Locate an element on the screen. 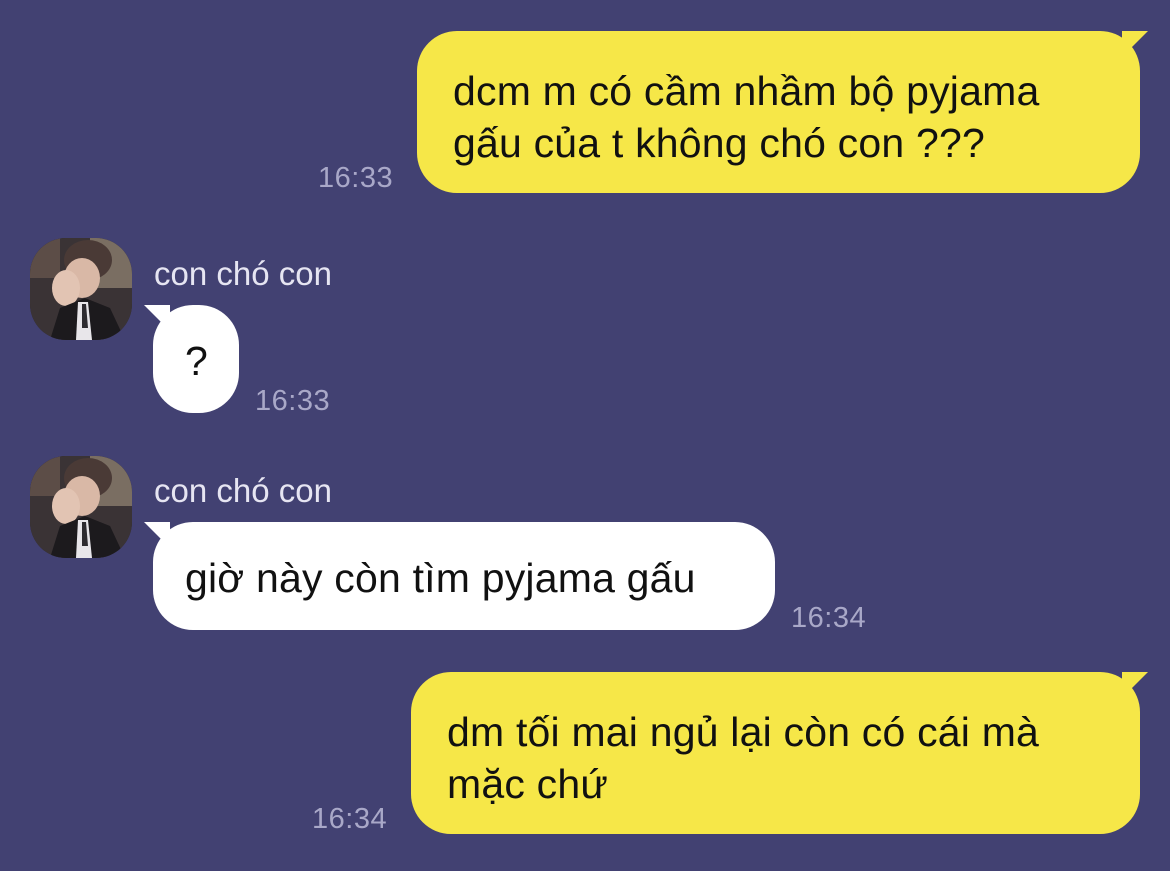  message-text-line: gấu của t không chó con ??? is located at coordinates (719, 143).